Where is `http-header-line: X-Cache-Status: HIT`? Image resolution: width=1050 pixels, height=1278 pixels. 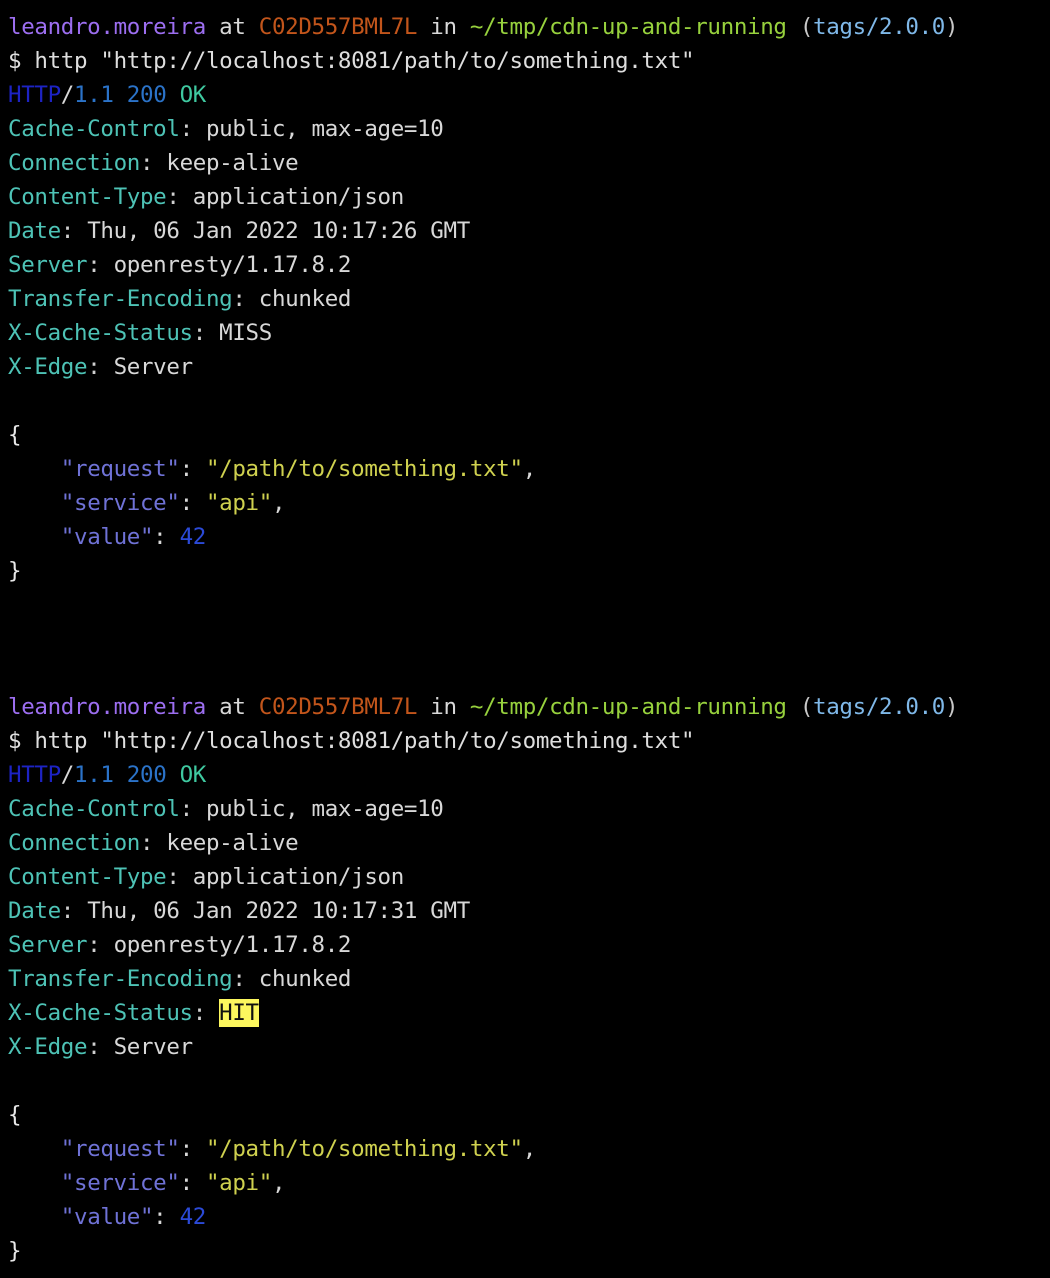 http-header-line: X-Cache-Status: HIT is located at coordinates (529, 1013).